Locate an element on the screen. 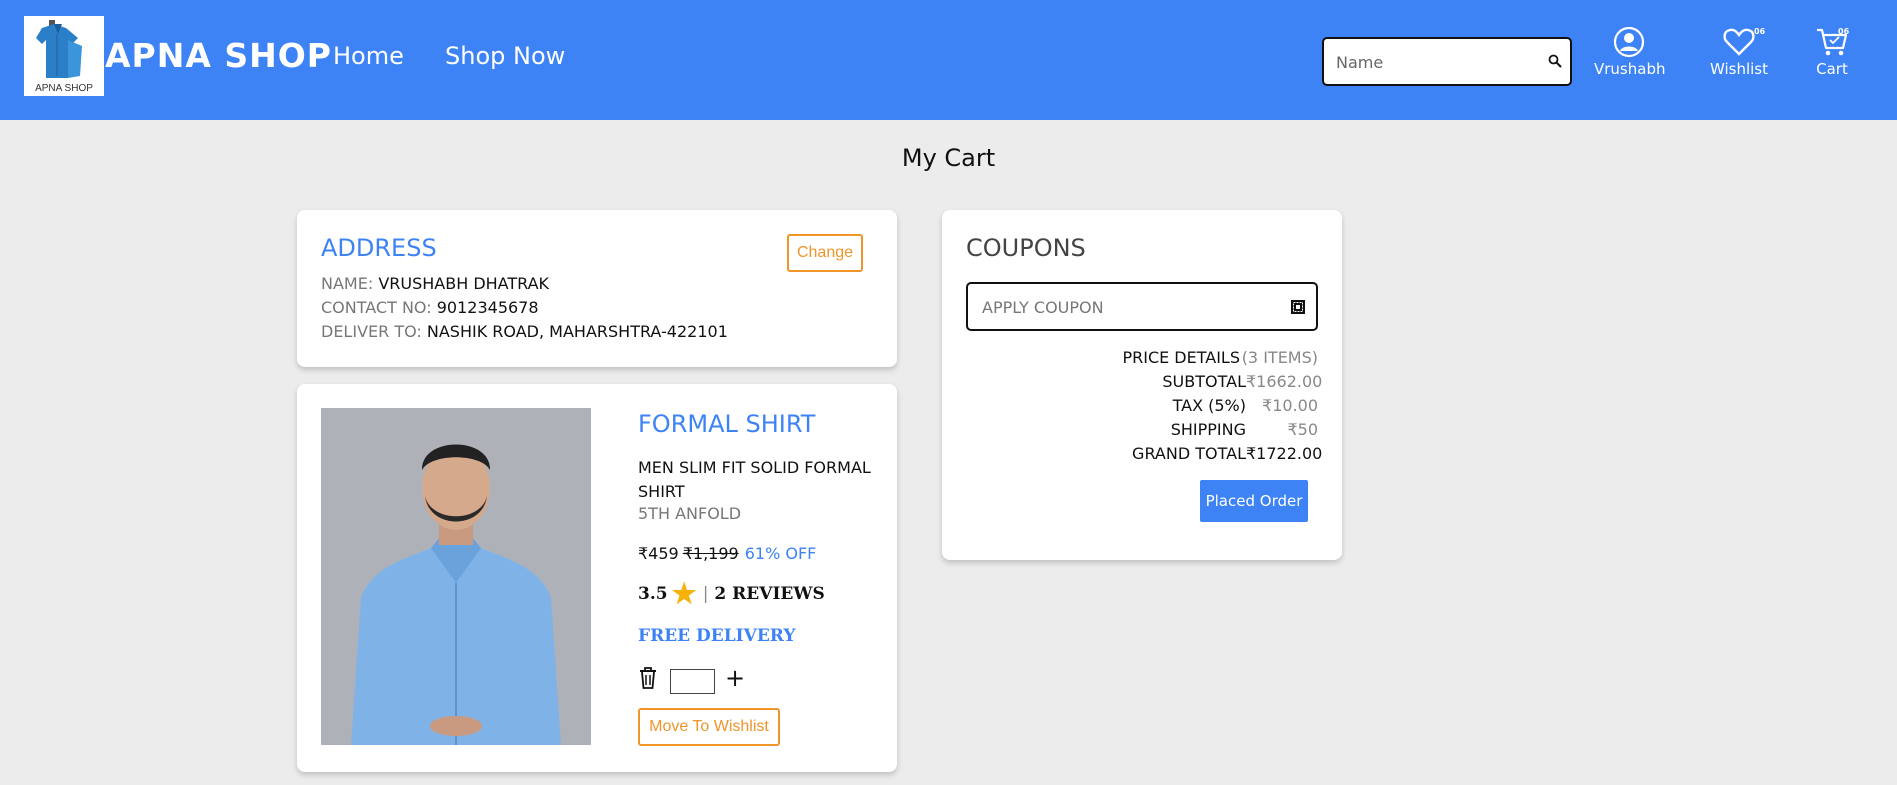  subtotal-value: ₹1662.00 is located at coordinates (1284, 381).